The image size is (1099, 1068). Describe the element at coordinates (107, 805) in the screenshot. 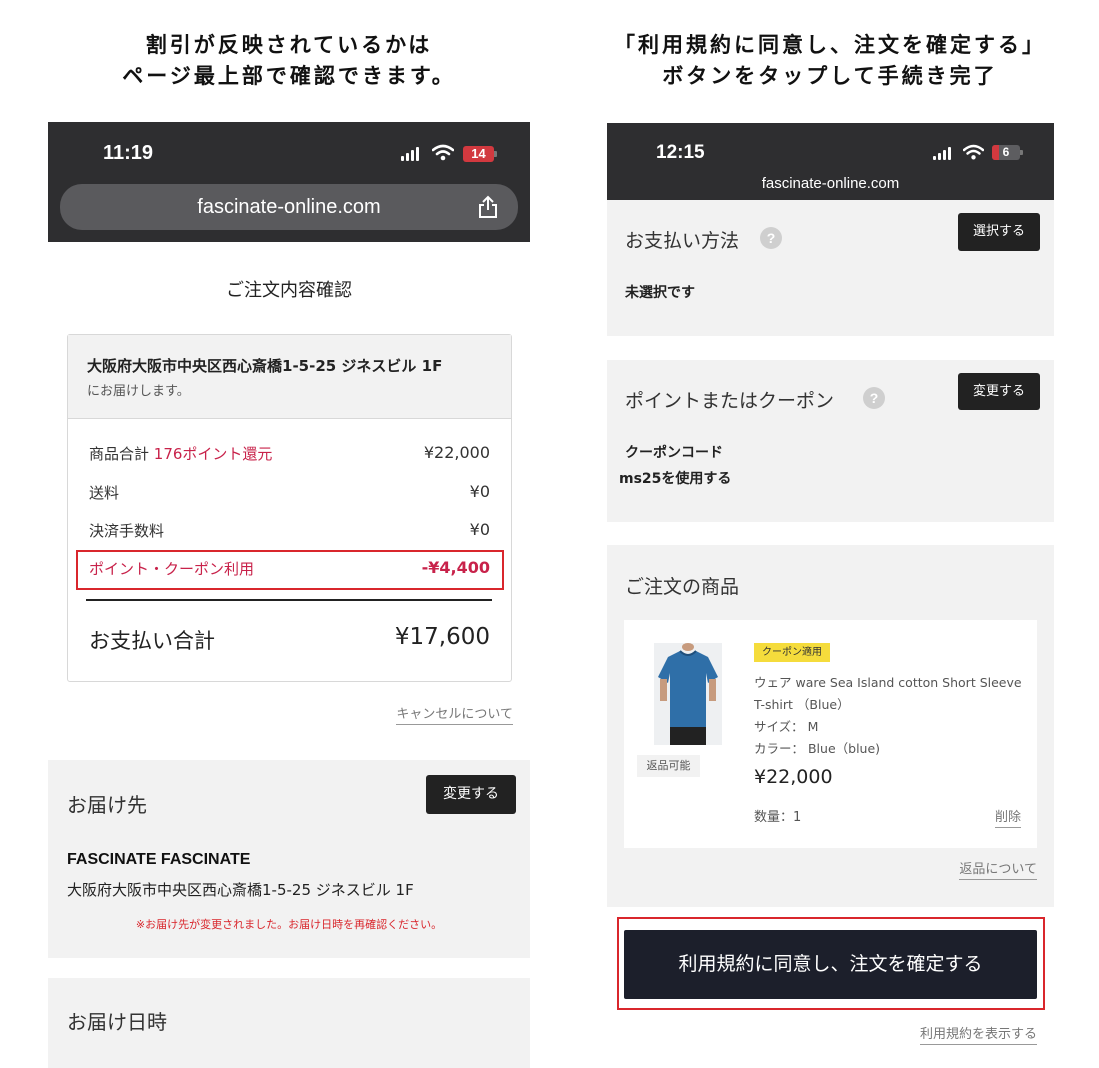

I see `delivery-heading: お届け先` at that location.